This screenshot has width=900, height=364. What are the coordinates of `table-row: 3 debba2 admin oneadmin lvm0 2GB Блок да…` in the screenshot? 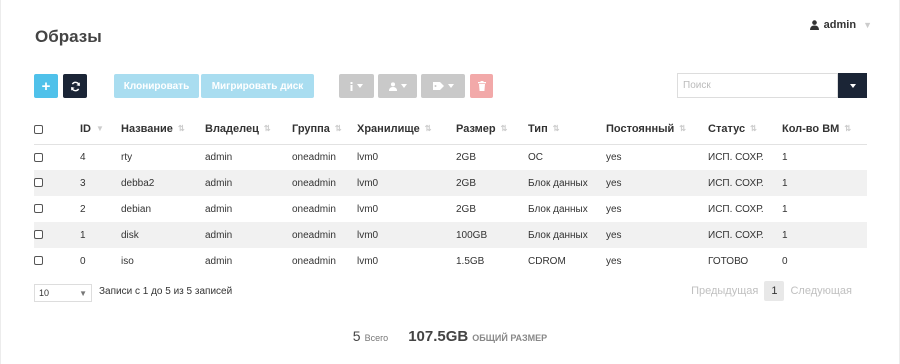 It's located at (450, 183).